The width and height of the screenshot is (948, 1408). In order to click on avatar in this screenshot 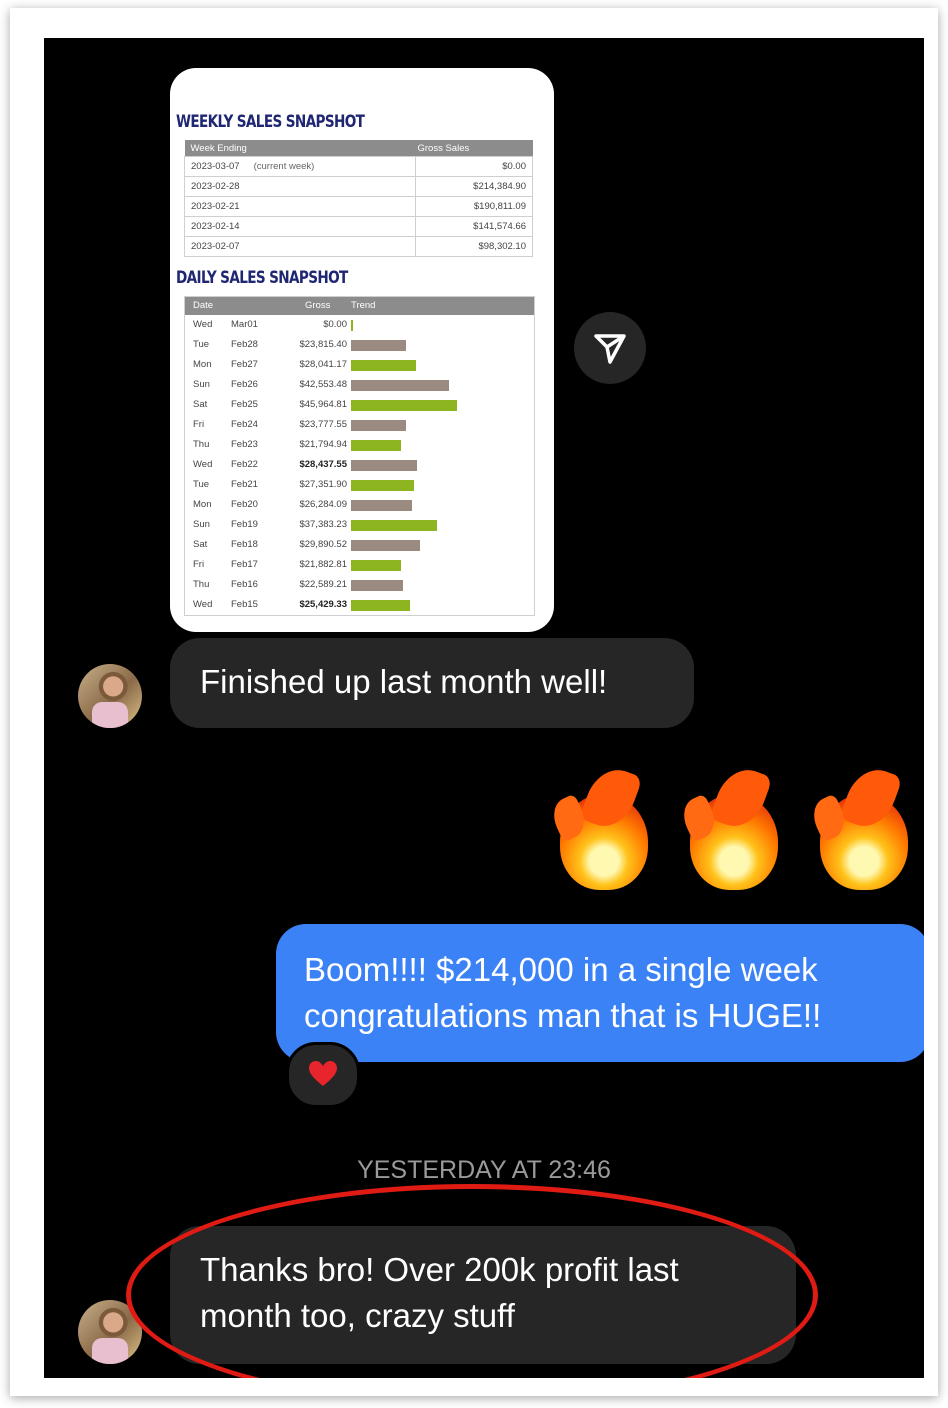, I will do `click(110, 696)`.